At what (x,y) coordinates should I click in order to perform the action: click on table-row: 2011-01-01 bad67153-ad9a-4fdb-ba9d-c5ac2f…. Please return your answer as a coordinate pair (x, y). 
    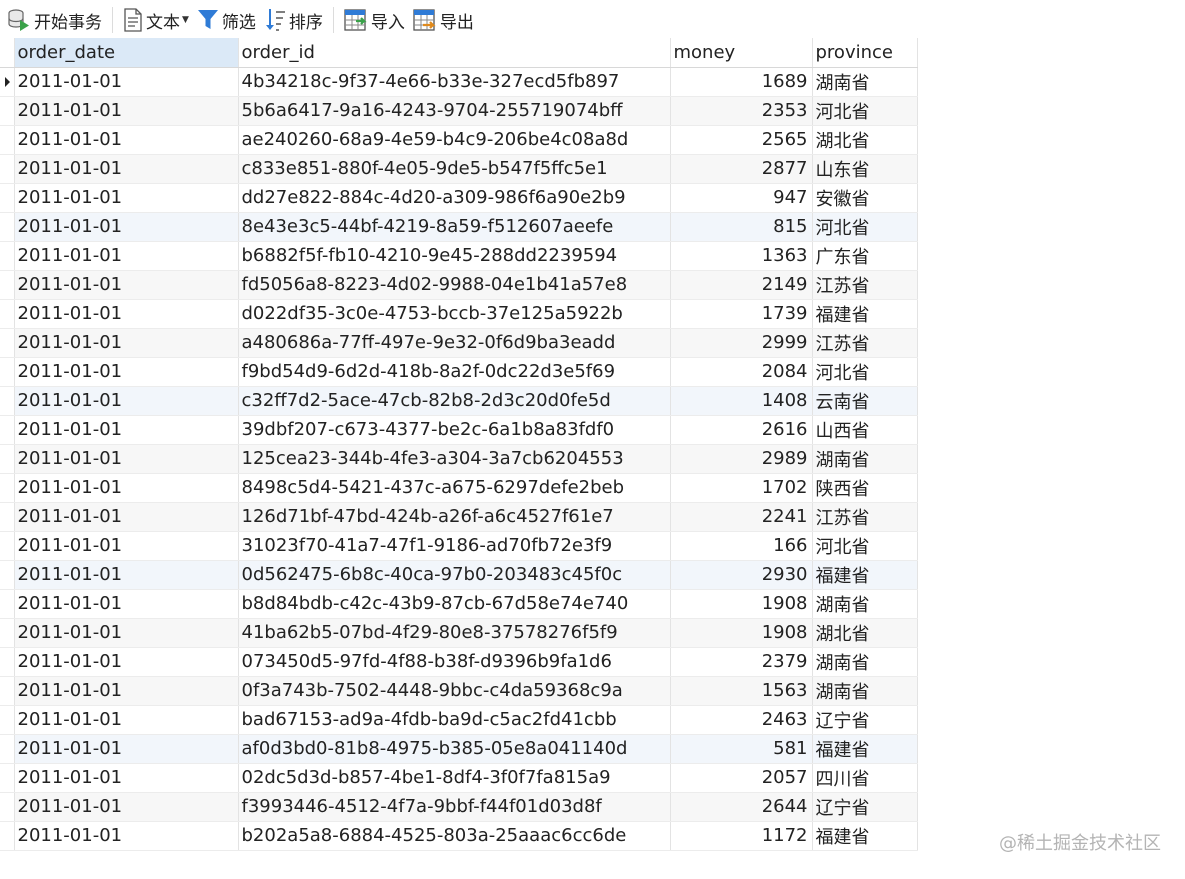
    Looking at the image, I should click on (459, 720).